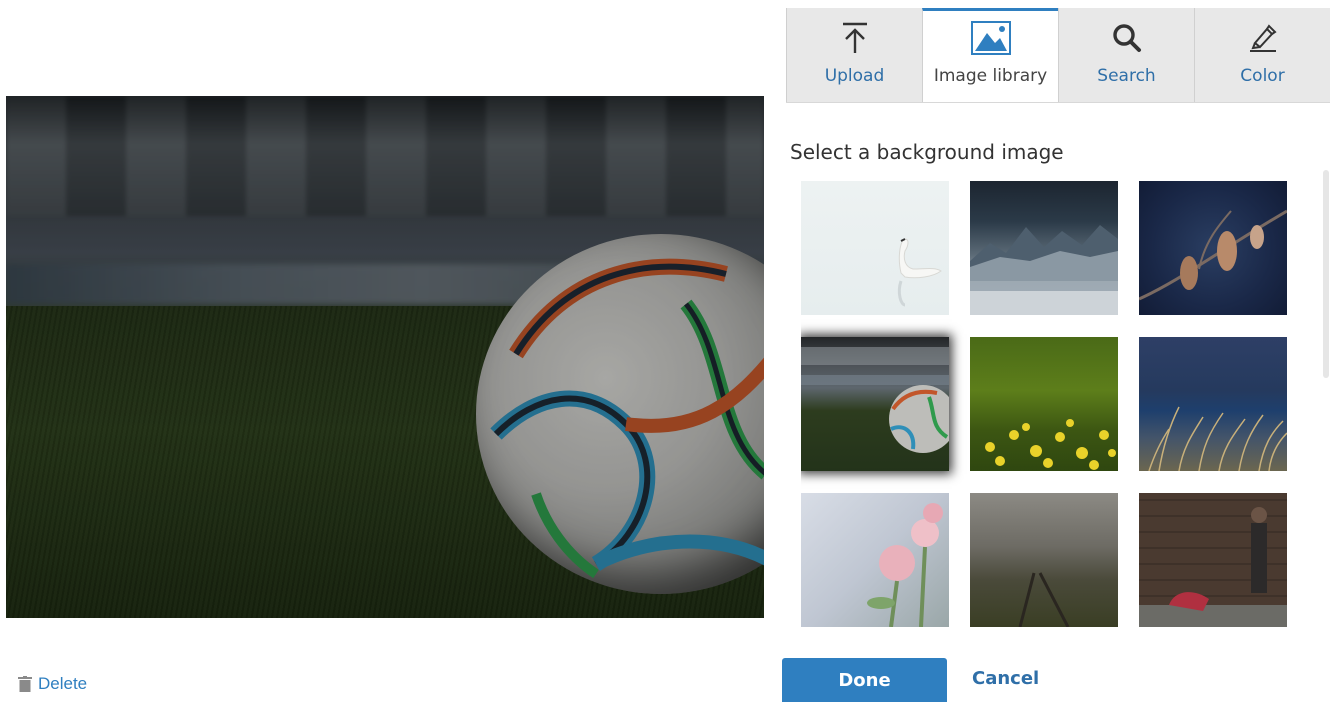 Image resolution: width=1332 pixels, height=702 pixels. What do you see at coordinates (864, 680) in the screenshot?
I see `done-button: Done` at bounding box center [864, 680].